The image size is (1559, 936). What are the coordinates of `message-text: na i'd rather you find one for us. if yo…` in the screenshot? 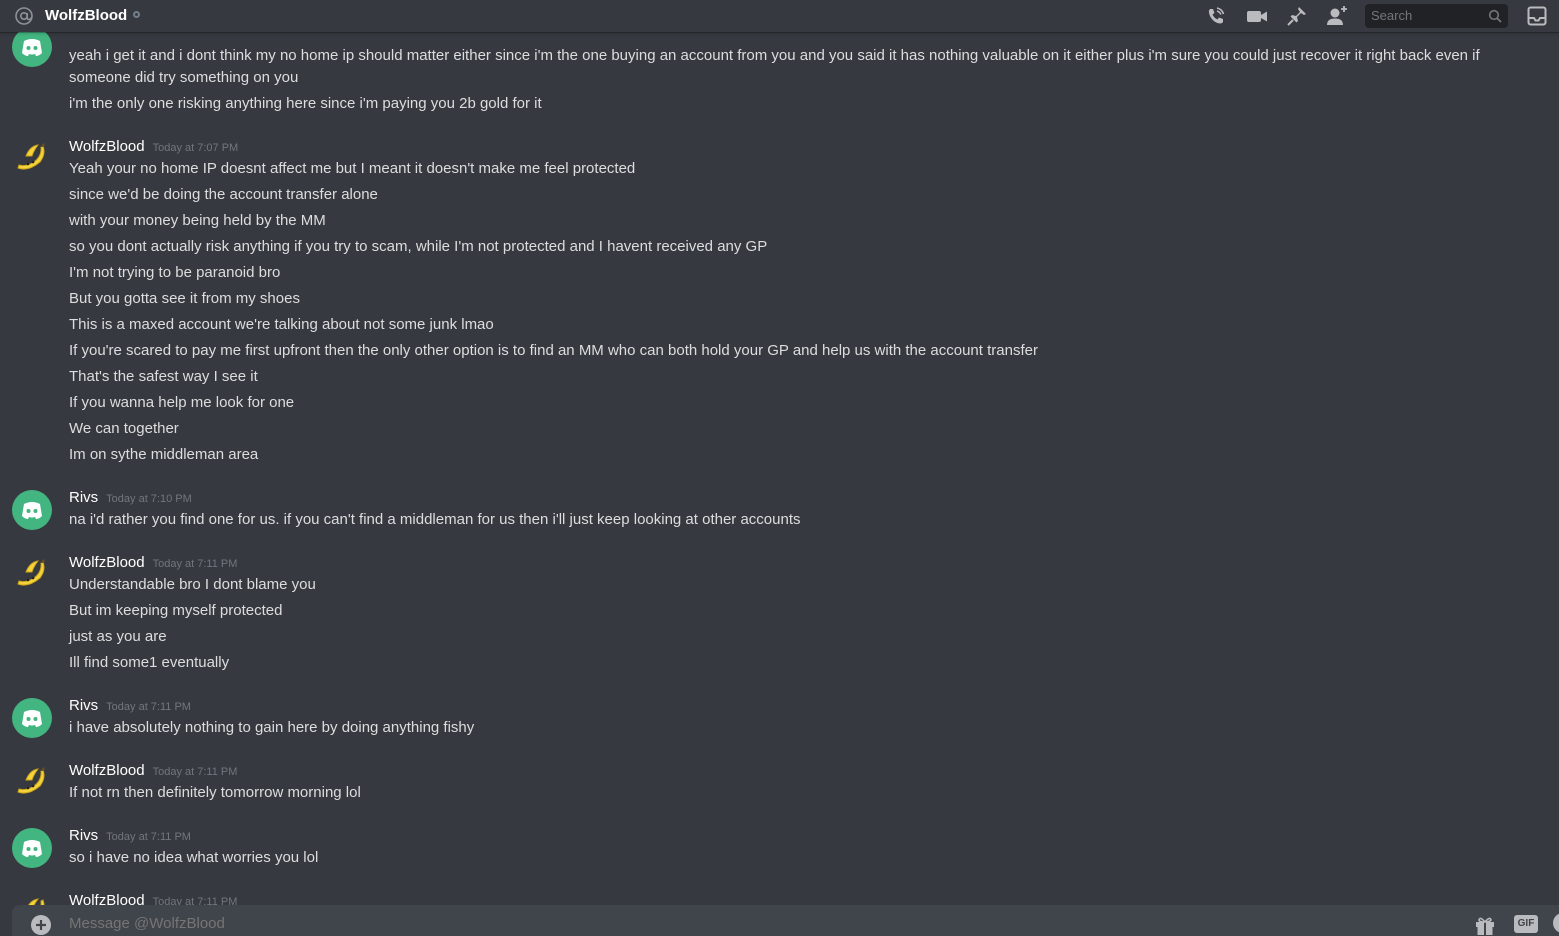 It's located at (435, 519).